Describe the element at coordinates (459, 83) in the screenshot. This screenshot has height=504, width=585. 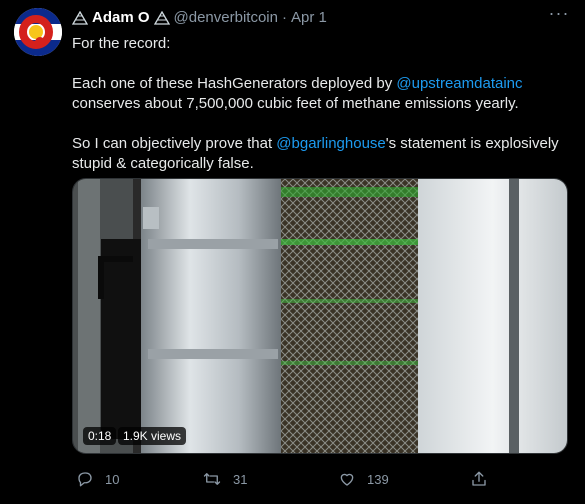
I see `mention-link-upstreamdatainc: @upstreamdatainc` at that location.